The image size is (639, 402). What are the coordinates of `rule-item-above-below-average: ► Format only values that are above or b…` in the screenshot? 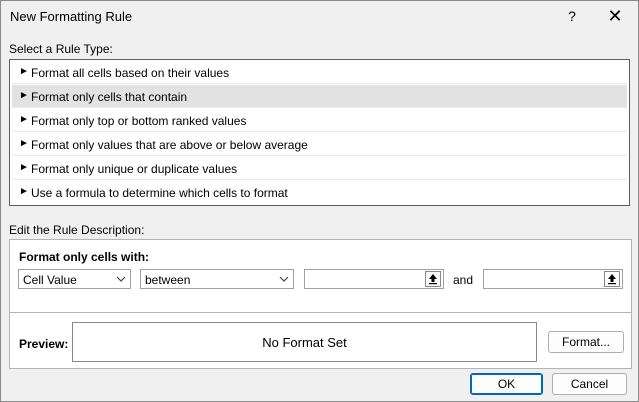 It's located at (319, 144).